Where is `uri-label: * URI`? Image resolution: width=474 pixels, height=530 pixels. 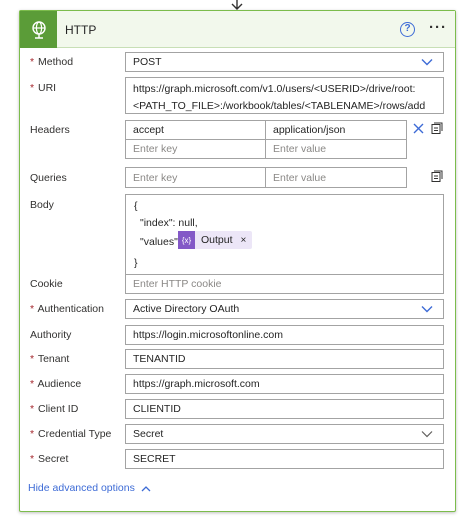
uri-label: * URI is located at coordinates (43, 88).